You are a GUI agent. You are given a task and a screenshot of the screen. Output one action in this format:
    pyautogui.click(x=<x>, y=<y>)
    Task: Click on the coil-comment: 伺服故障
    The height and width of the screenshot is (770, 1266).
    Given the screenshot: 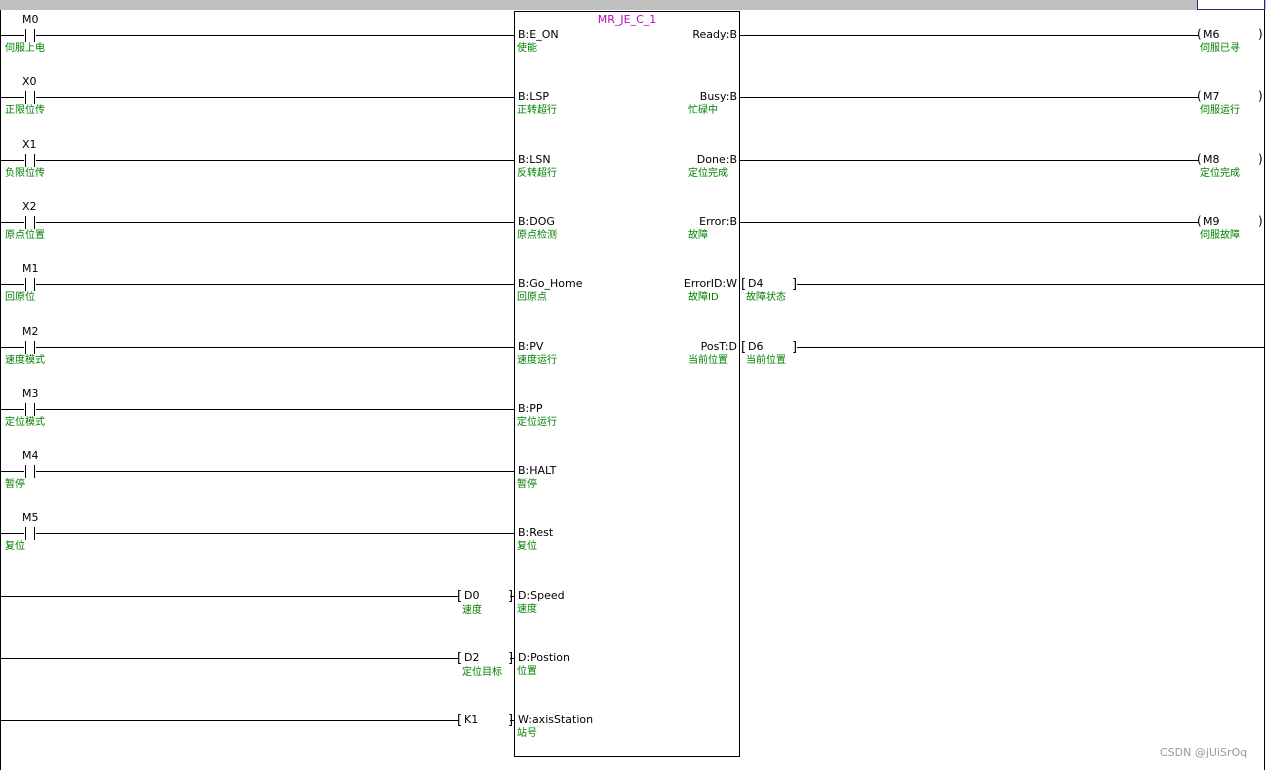 What is the action you would take?
    pyautogui.click(x=1220, y=235)
    